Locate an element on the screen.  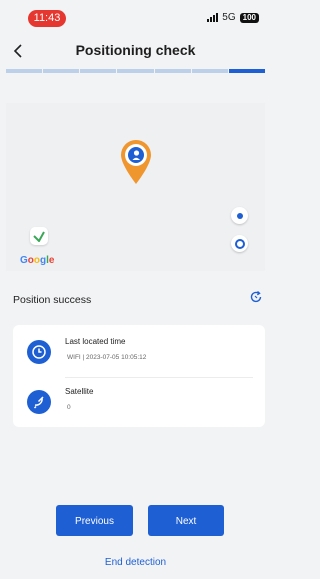
satellite-value: 0 is located at coordinates (69, 407).